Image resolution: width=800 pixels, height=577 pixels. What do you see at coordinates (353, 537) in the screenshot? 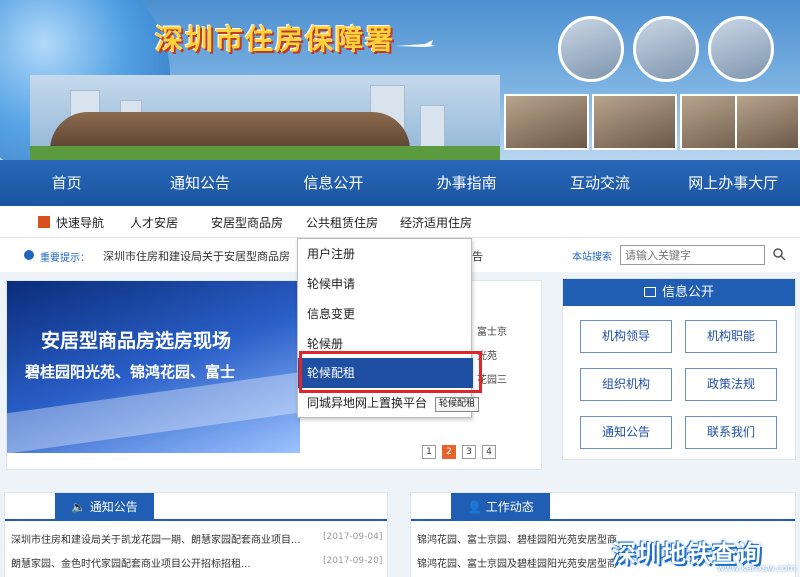
I see `list-item-date: [2017-09-04]` at bounding box center [353, 537].